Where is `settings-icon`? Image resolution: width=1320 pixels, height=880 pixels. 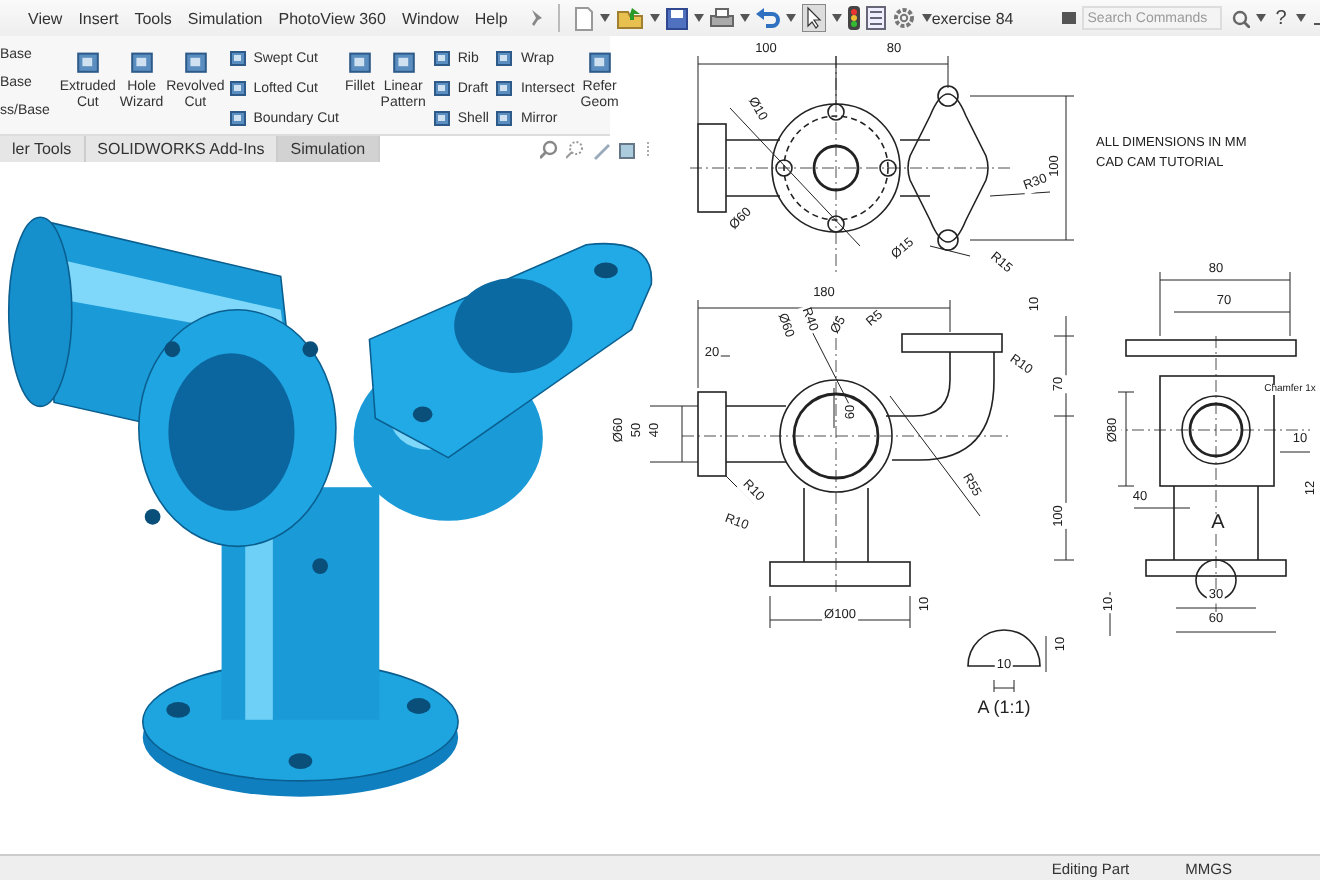
settings-icon is located at coordinates (903, 18).